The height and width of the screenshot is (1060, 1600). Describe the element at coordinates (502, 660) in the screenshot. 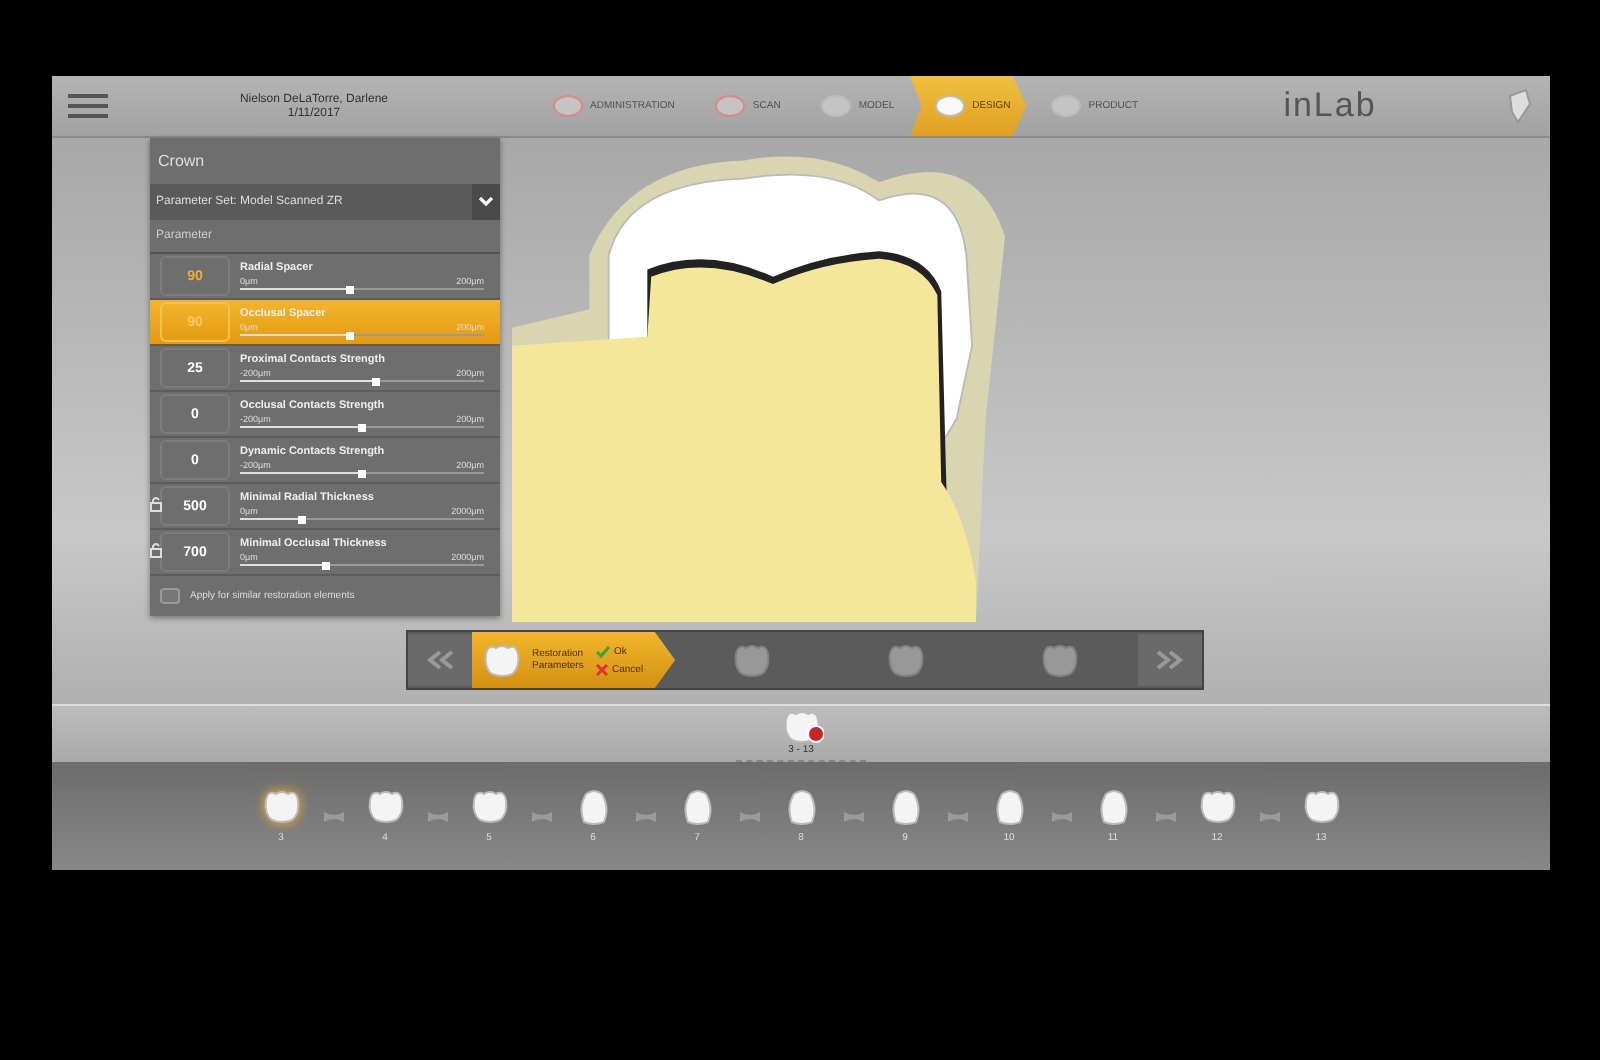

I see `crown-icon` at that location.